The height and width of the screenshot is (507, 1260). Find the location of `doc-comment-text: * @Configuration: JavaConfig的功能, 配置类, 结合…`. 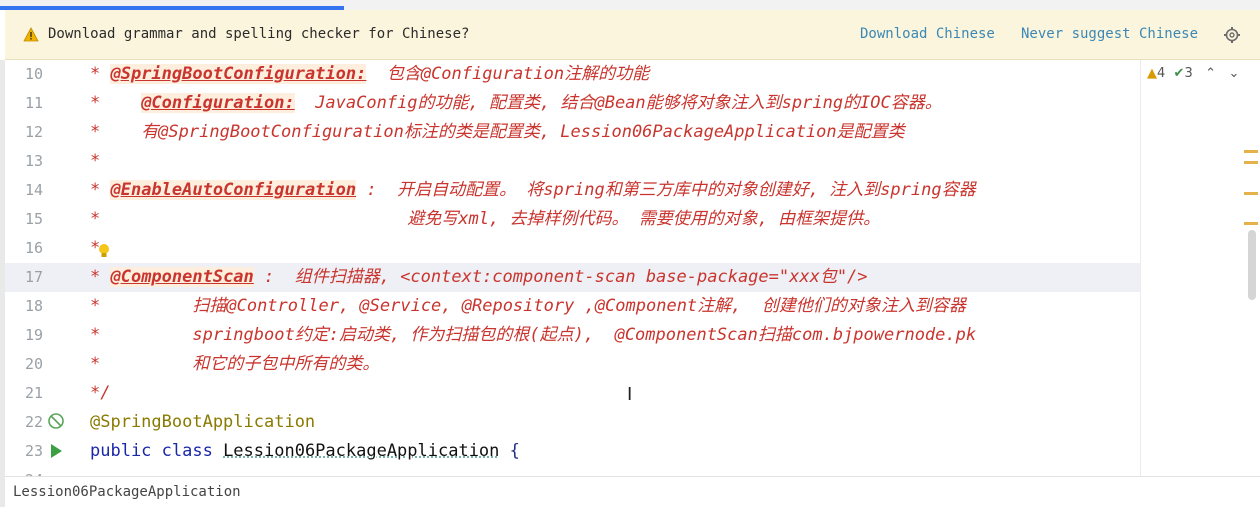

doc-comment-text: * @Configuration: JavaConfig的功能, 配置类, 结合… is located at coordinates (516, 103).